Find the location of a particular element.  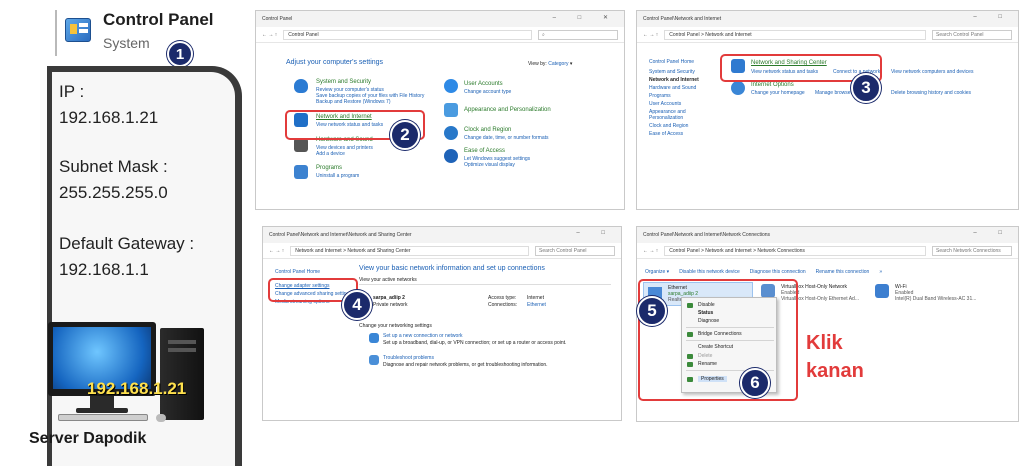

internet-options-icon is located at coordinates (738, 88).